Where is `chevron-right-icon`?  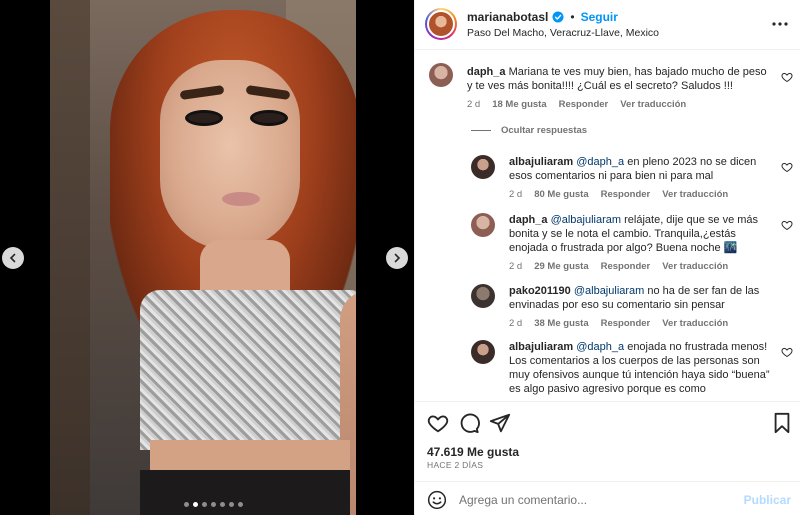
chevron-right-icon is located at coordinates (397, 258).